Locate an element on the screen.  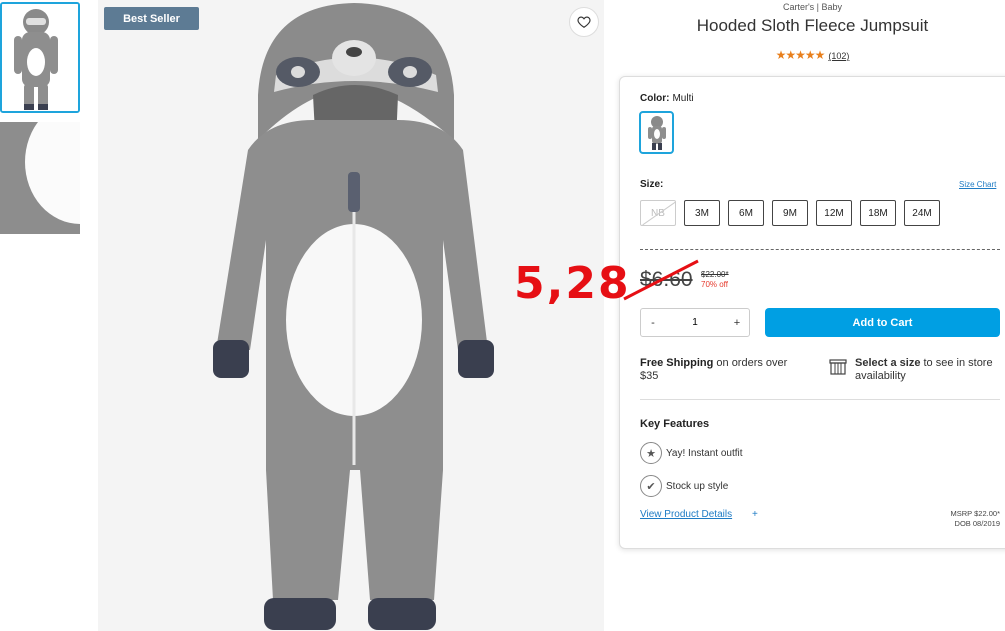
features-divider is located at coordinates (820, 399).